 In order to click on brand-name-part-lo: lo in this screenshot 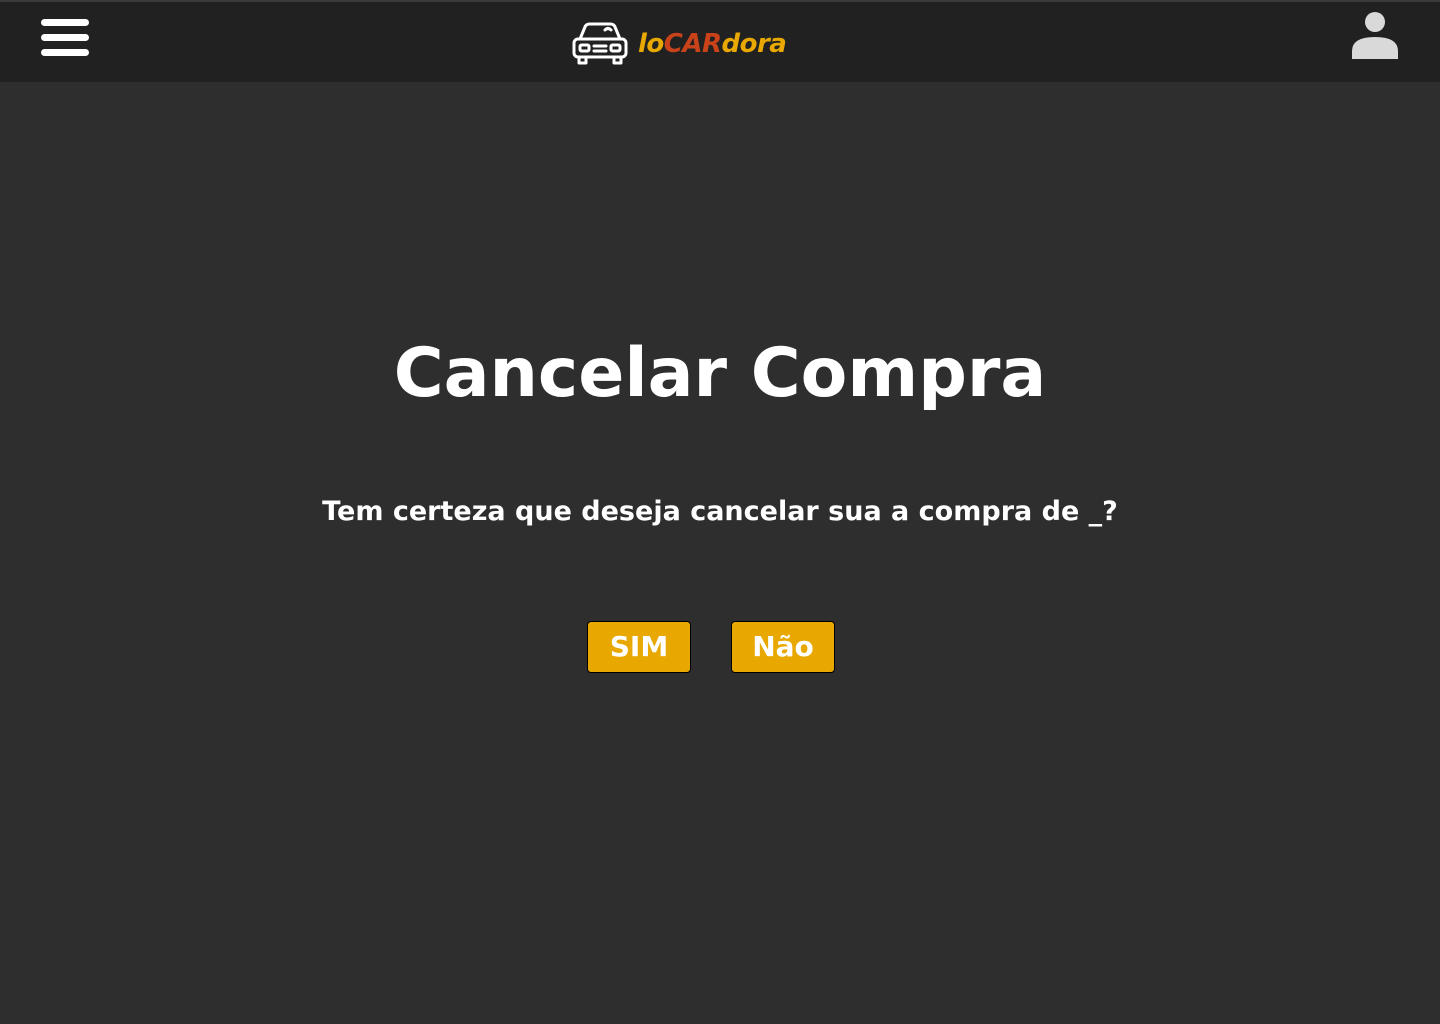, I will do `click(651, 44)`.